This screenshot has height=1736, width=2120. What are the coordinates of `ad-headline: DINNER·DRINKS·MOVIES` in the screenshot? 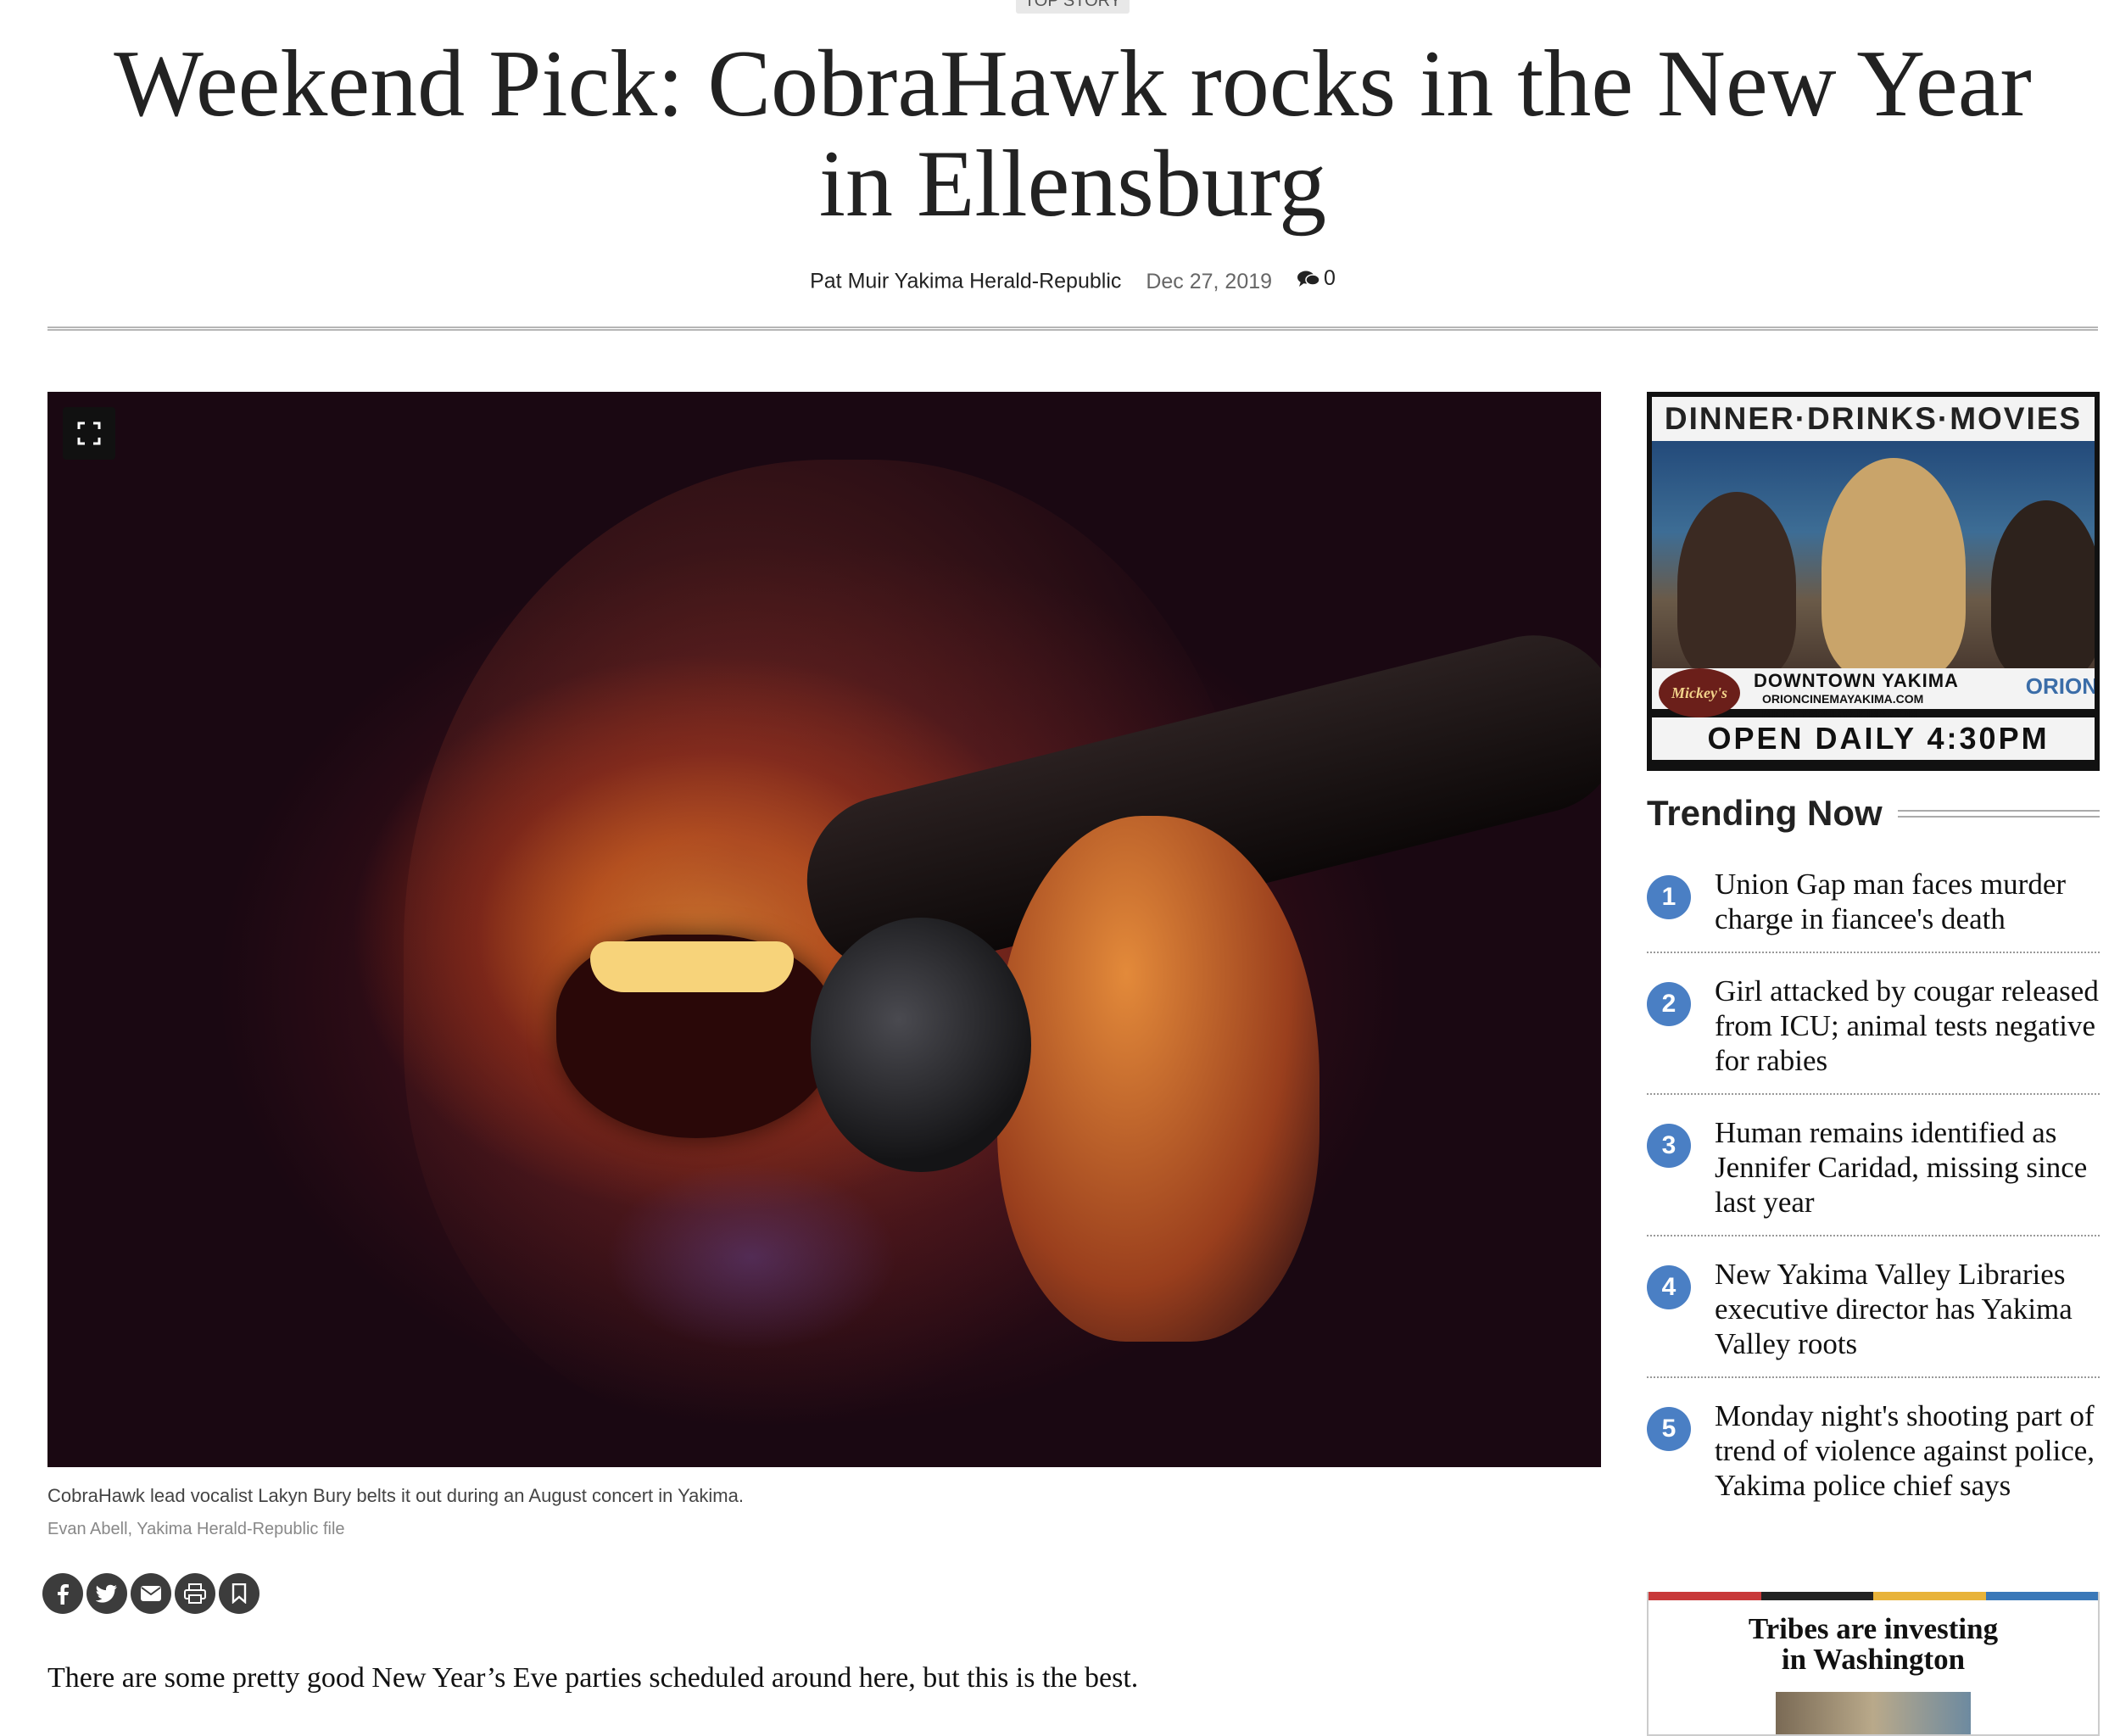 It's located at (1873, 419).